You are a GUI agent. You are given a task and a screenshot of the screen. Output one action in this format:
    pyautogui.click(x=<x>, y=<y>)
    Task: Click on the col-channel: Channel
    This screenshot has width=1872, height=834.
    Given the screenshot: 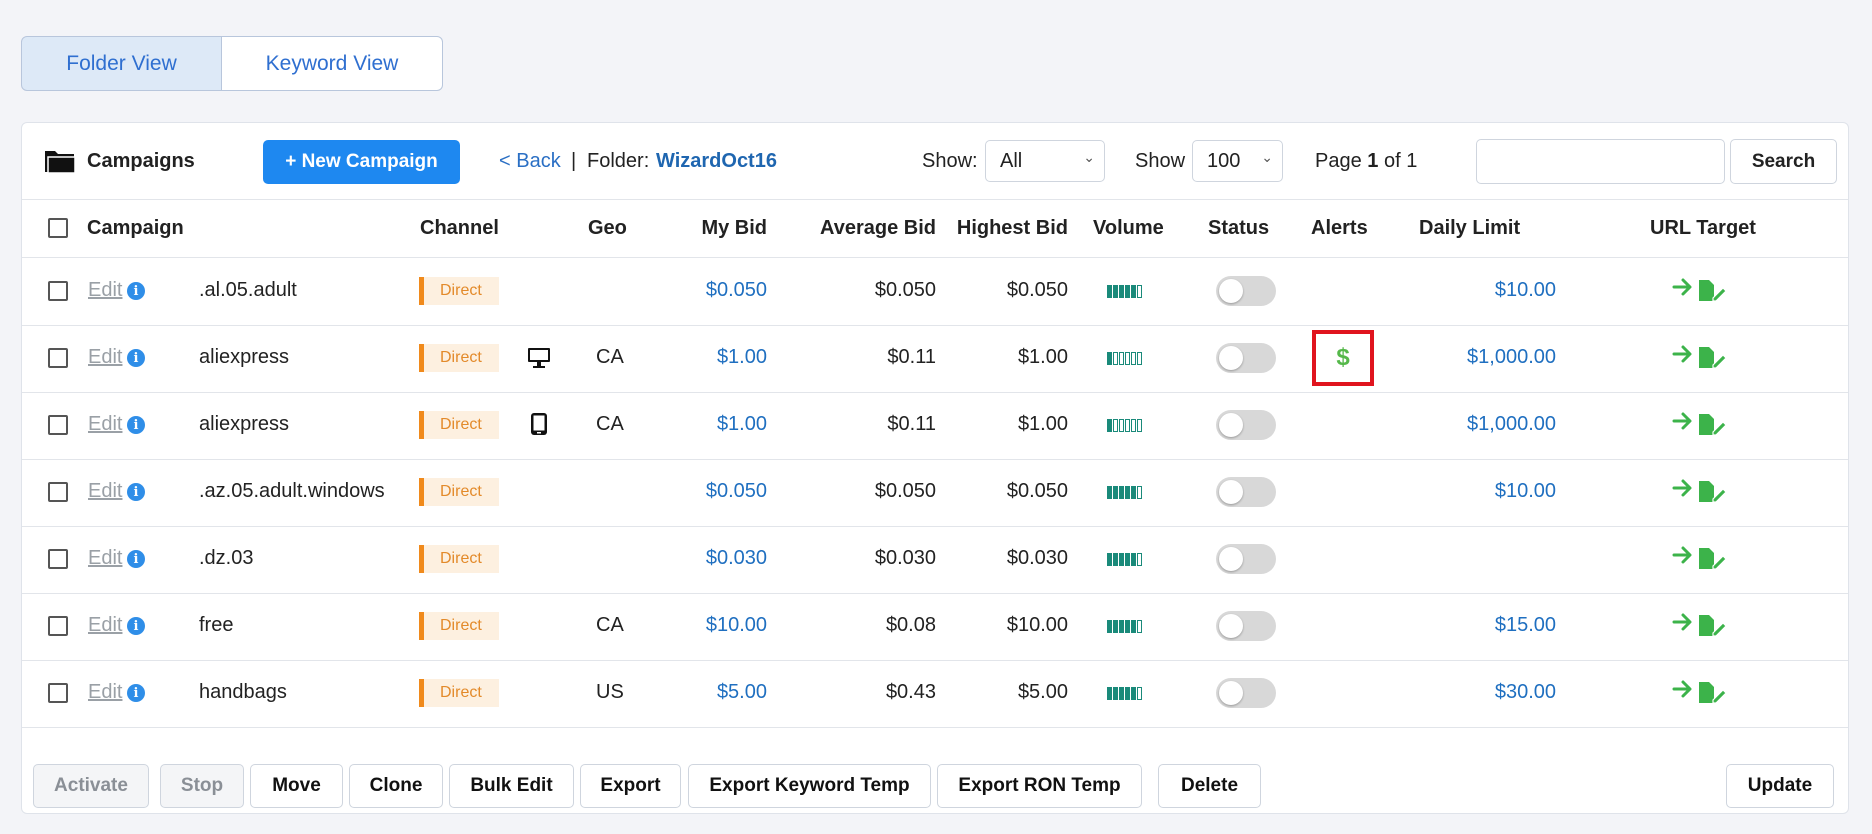 What is the action you would take?
    pyautogui.click(x=459, y=228)
    